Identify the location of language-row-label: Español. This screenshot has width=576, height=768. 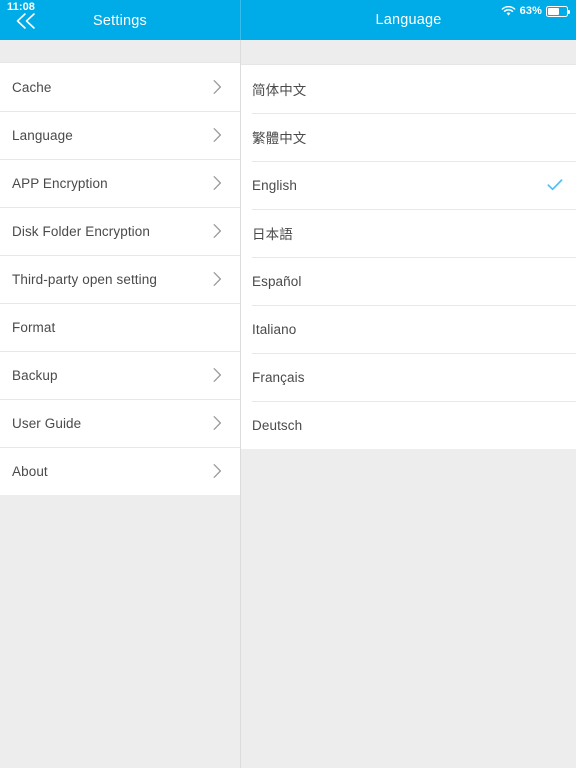
(277, 281).